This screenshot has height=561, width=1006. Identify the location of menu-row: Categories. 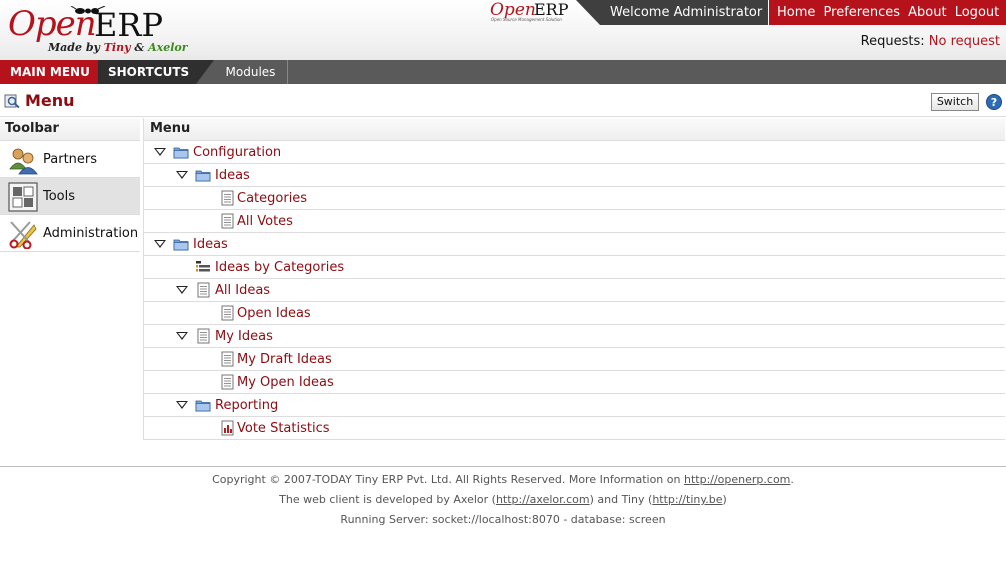
(574, 198).